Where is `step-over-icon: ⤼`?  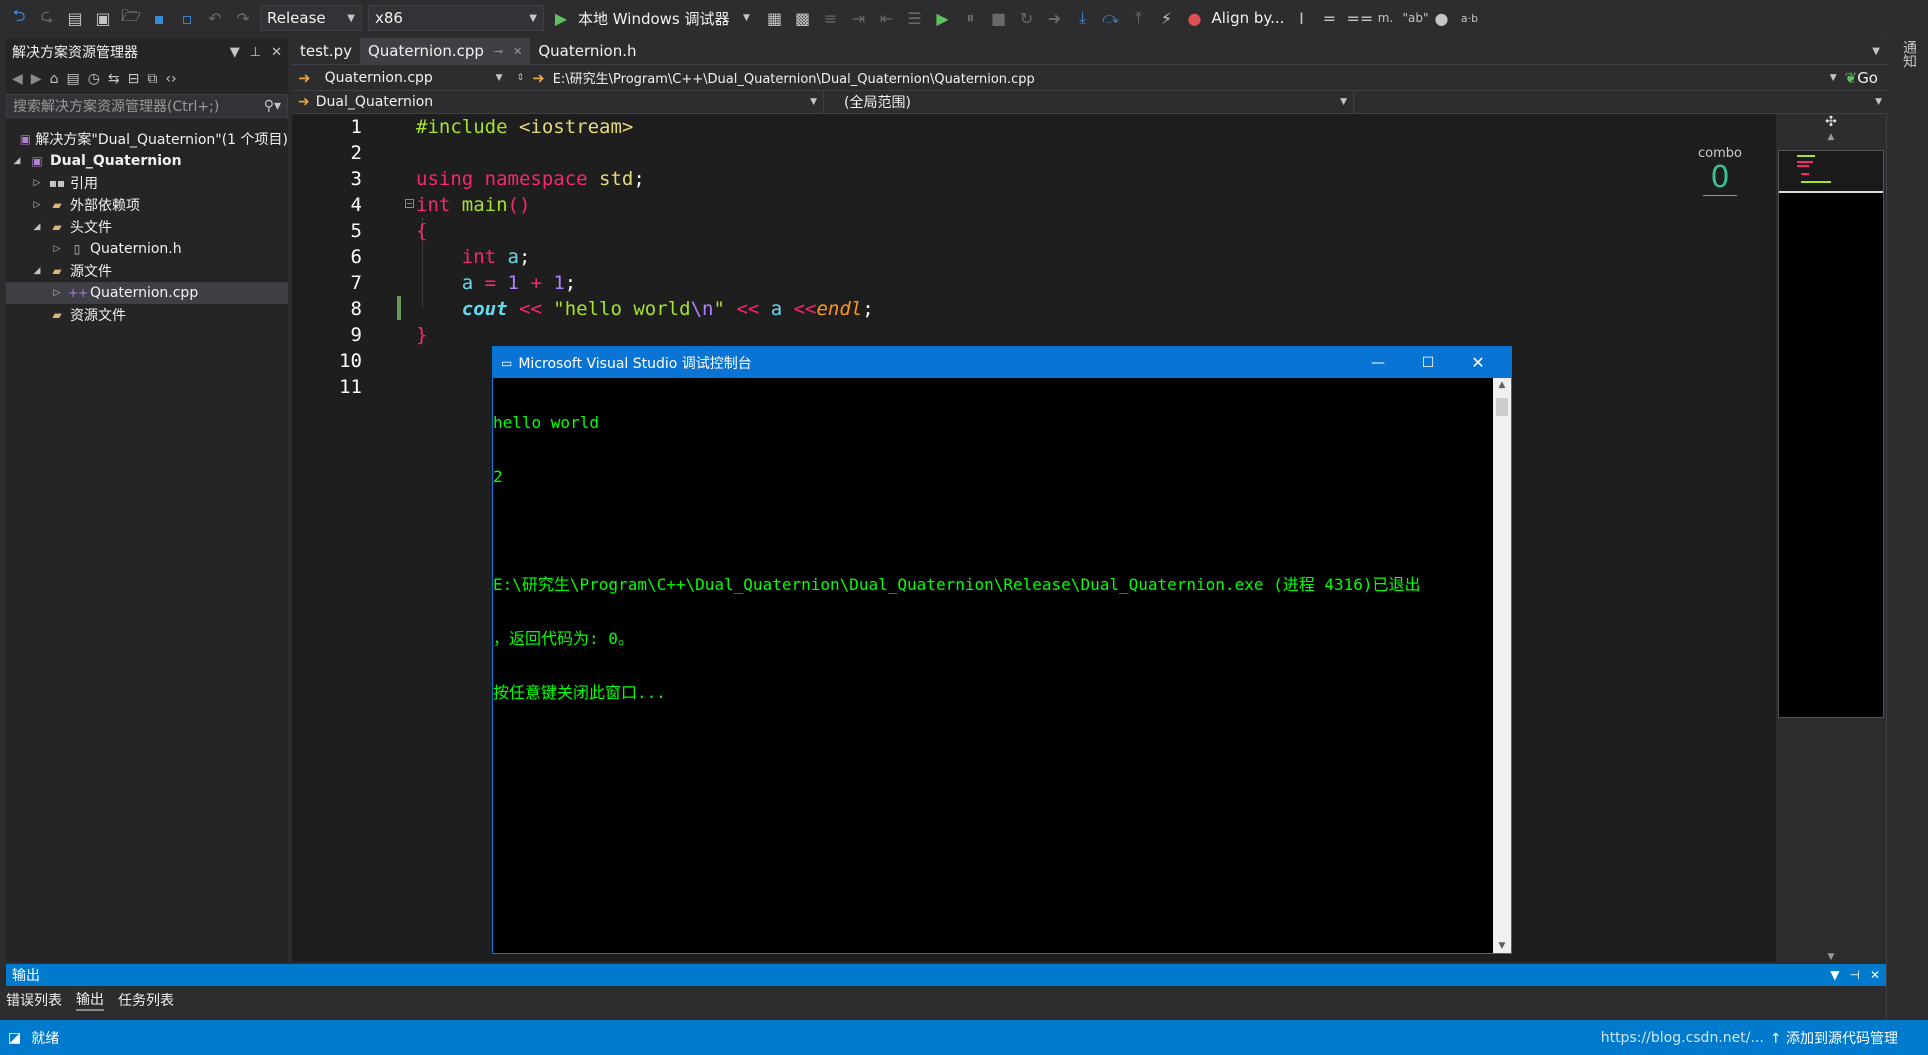
step-over-icon: ⤼ is located at coordinates (1111, 18).